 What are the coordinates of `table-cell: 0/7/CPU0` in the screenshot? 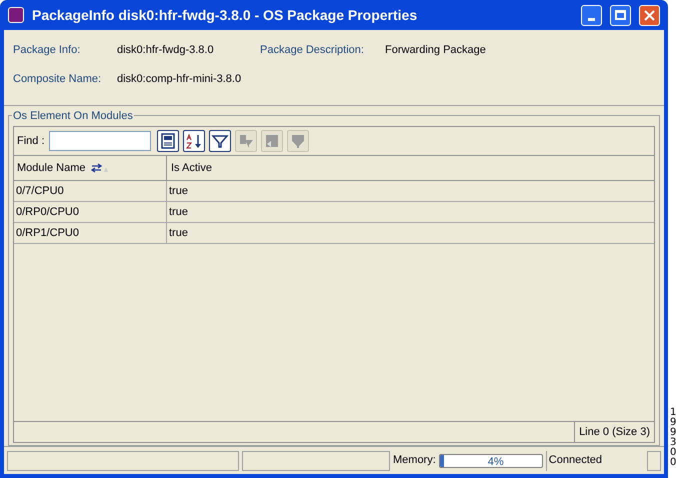 It's located at (90, 191).